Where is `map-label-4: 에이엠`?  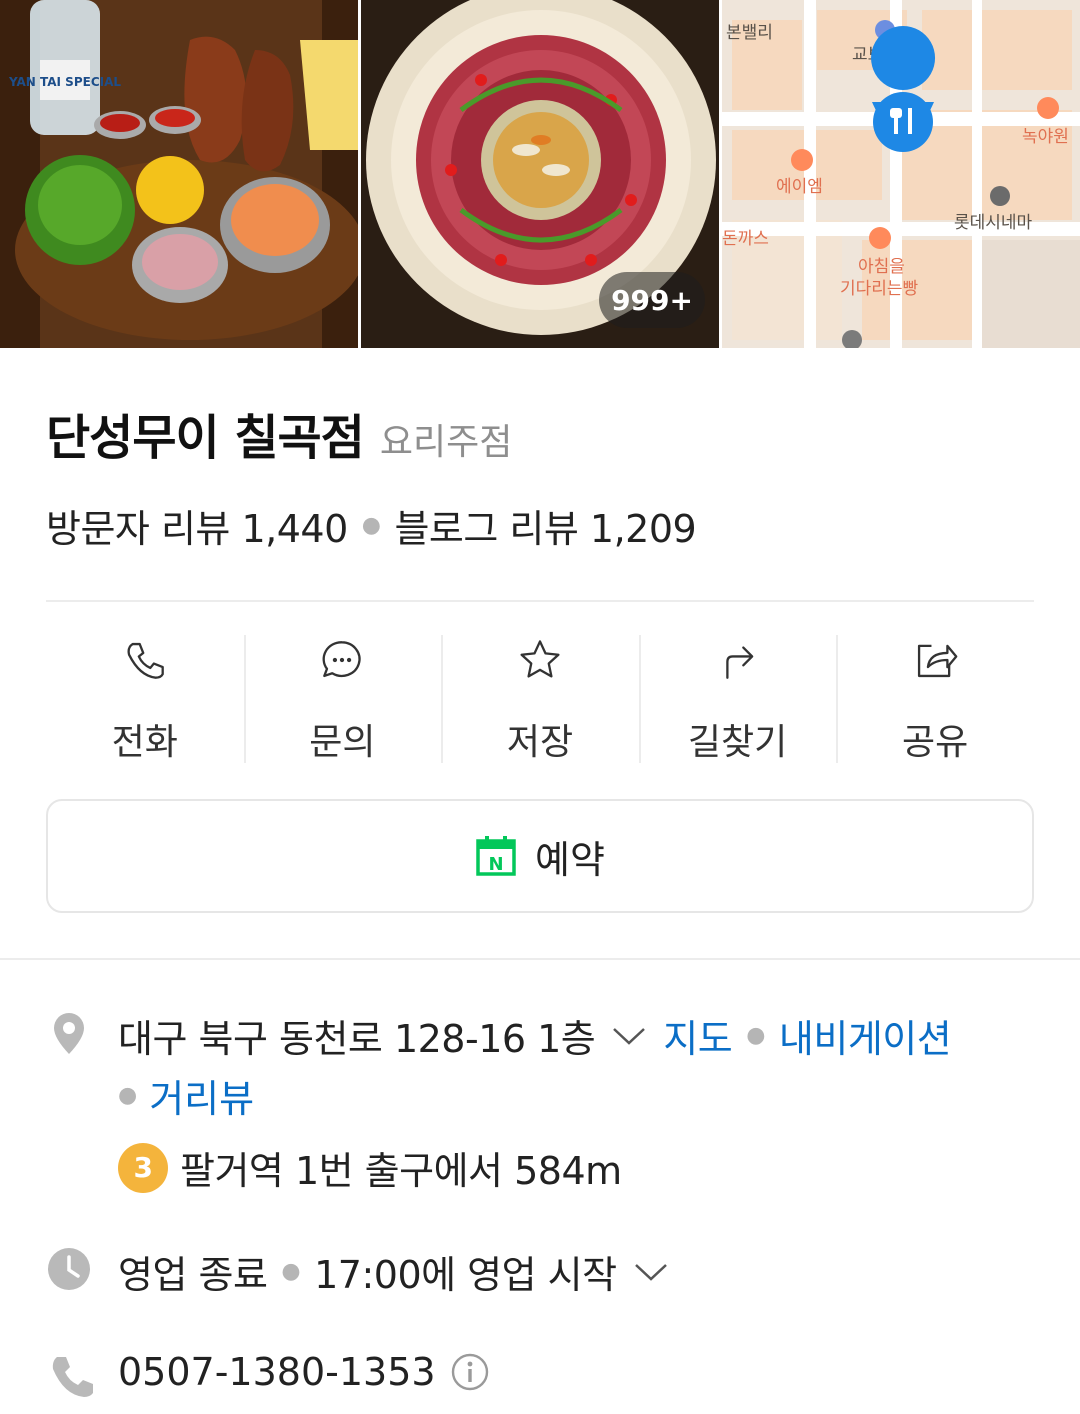 map-label-4: 에이엠 is located at coordinates (799, 187).